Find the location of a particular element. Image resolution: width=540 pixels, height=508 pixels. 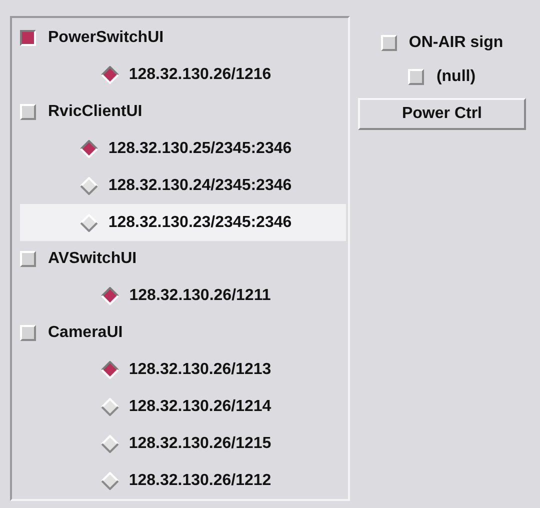

address-label: 128.32.130.23/2345:2346 is located at coordinates (200, 223).